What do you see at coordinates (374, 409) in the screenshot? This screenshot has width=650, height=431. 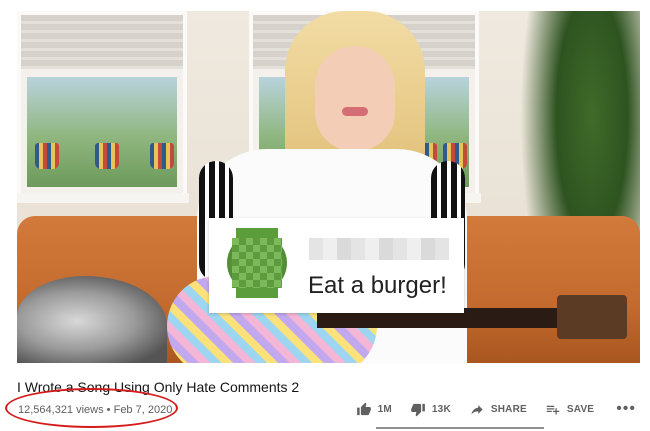 I see `like-button: 1M` at bounding box center [374, 409].